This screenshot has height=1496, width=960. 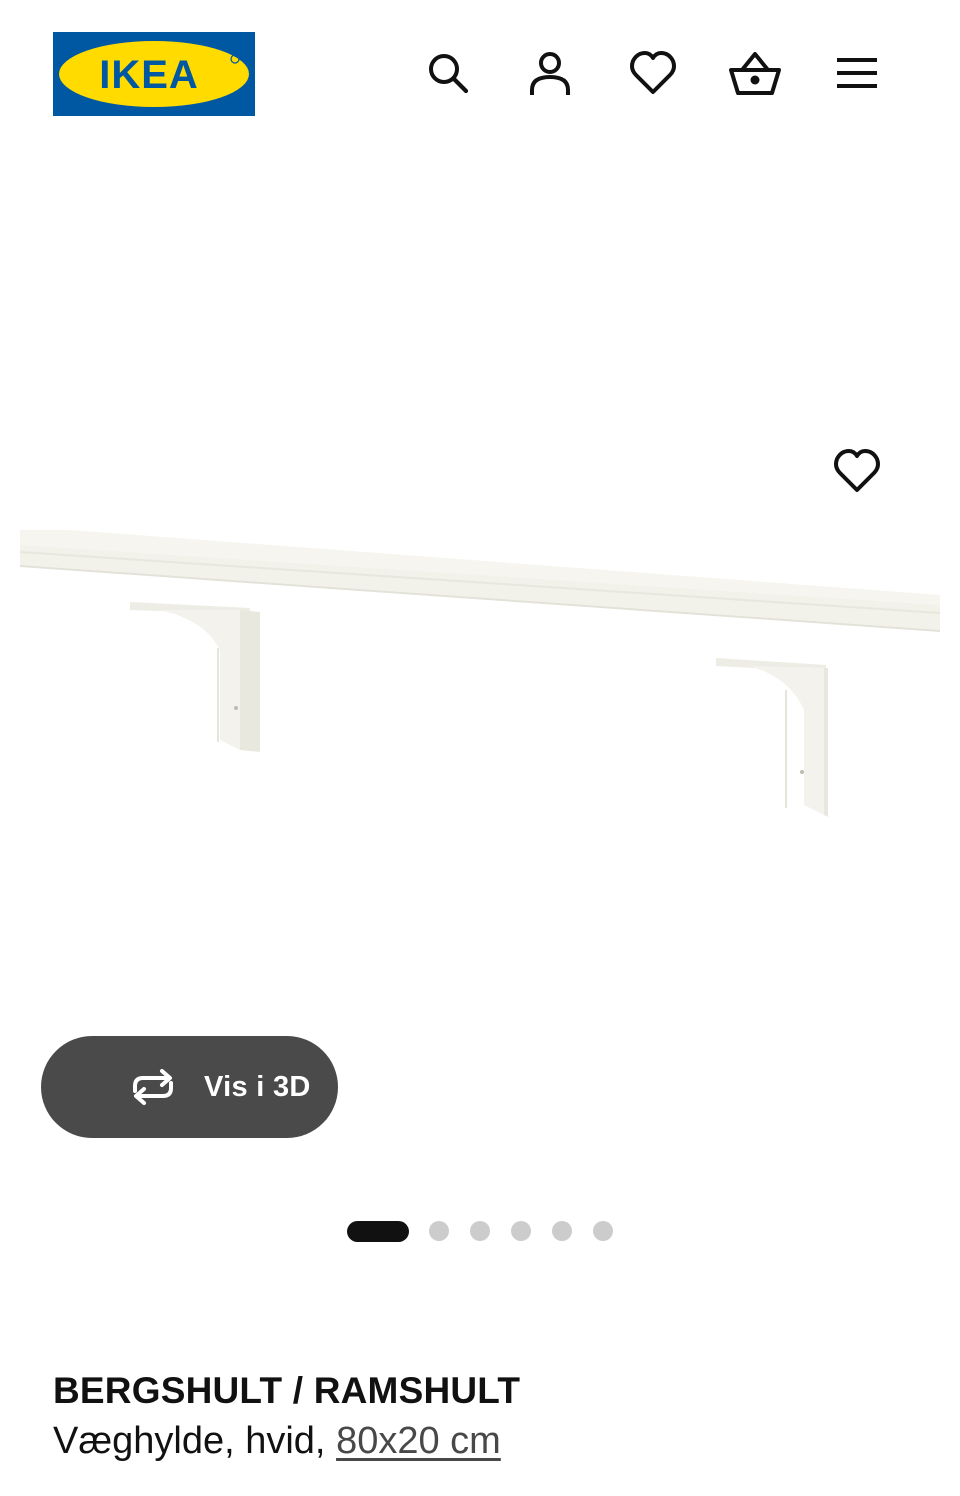 I want to click on view-in-3d-button: Vis i 3D, so click(x=189, y=1087).